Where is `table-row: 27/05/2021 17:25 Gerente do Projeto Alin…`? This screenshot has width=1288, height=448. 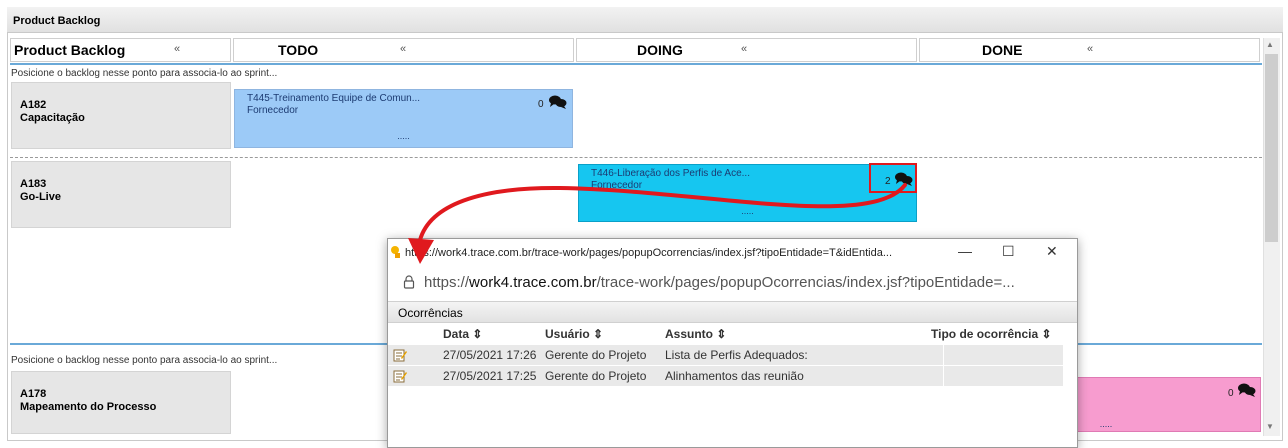
table-row: 27/05/2021 17:25 Gerente do Projeto Alin… is located at coordinates (725, 376).